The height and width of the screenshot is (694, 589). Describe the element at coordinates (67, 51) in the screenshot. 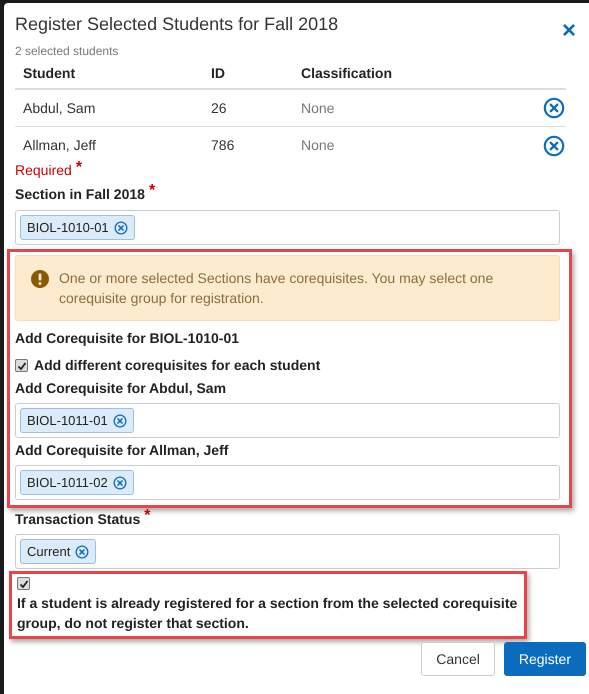

I see `selected-count: 2 selected students` at that location.